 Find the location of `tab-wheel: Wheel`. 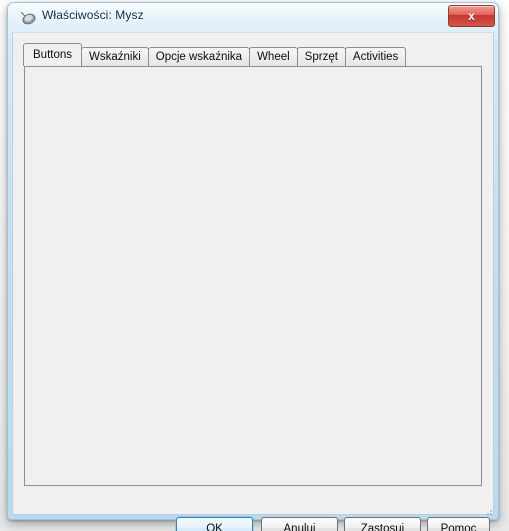

tab-wheel: Wheel is located at coordinates (273, 56).